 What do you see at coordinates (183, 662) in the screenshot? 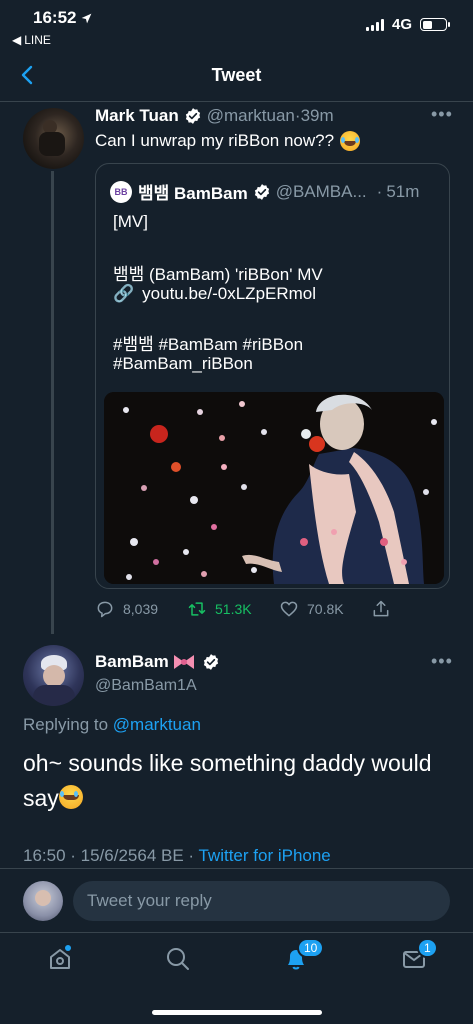
I see `ribbon-emoji-icon` at bounding box center [183, 662].